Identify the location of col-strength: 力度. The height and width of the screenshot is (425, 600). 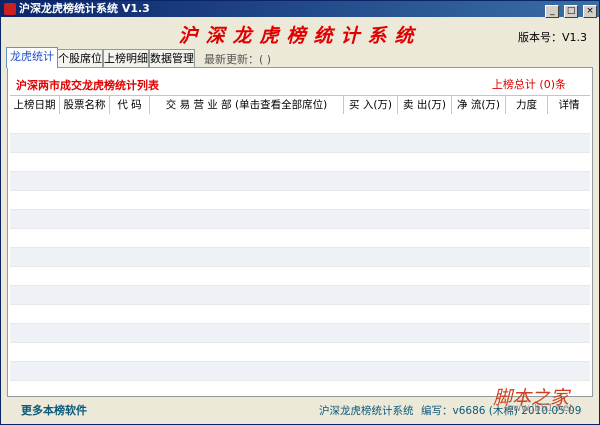
(527, 105).